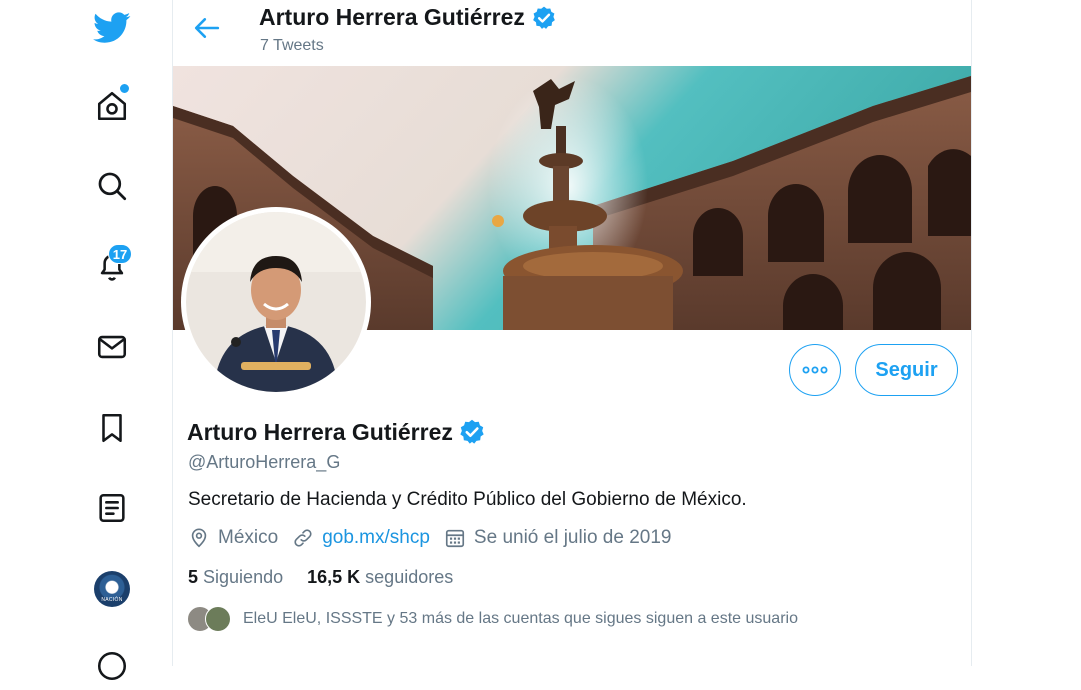  I want to click on explore-icon, so click(112, 186).